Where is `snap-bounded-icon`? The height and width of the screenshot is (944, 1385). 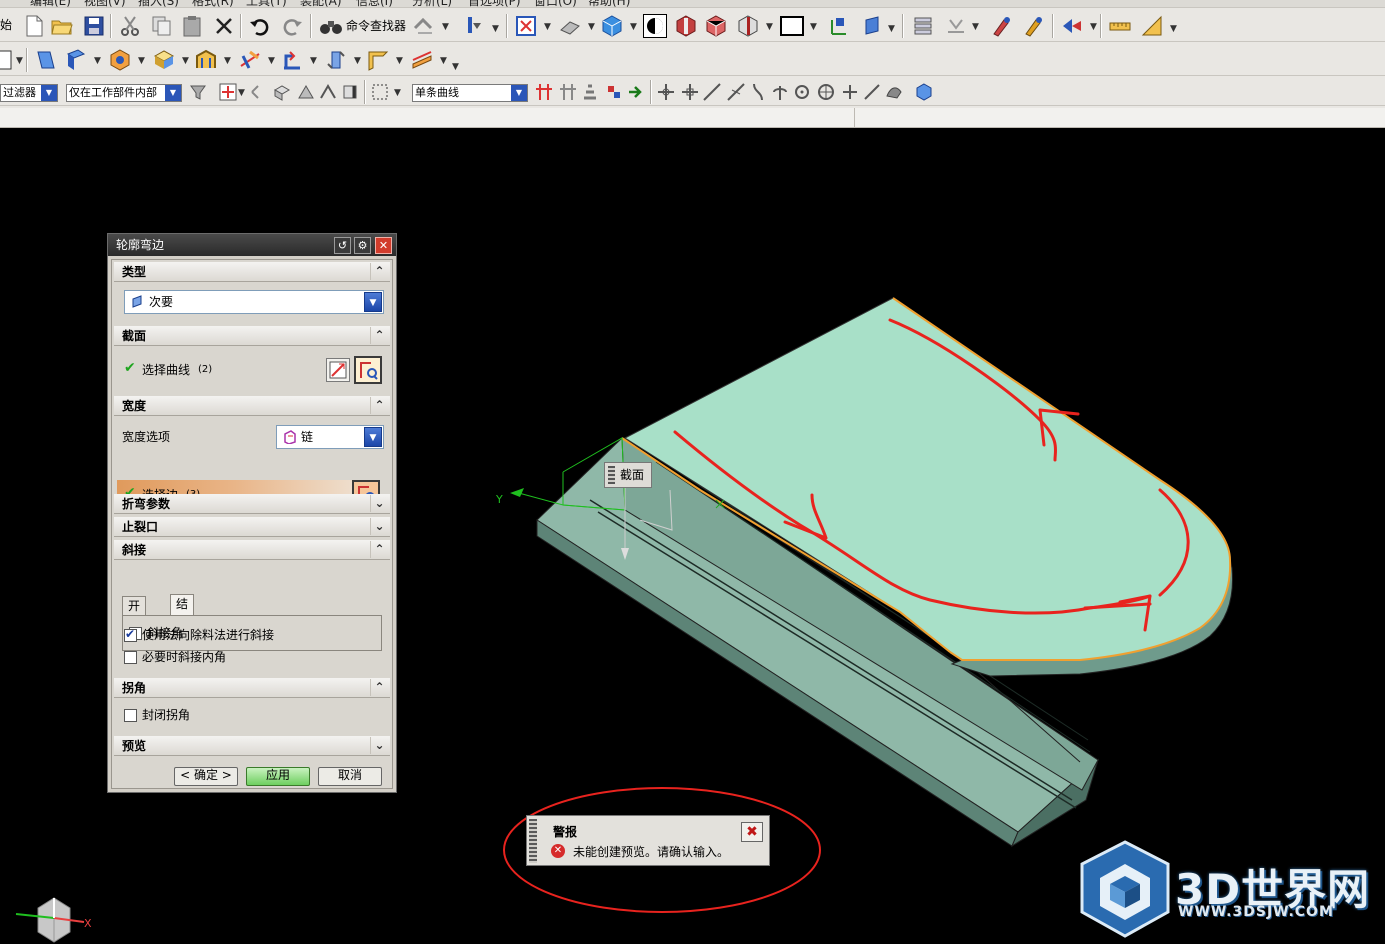 snap-bounded-icon is located at coordinates (872, 92).